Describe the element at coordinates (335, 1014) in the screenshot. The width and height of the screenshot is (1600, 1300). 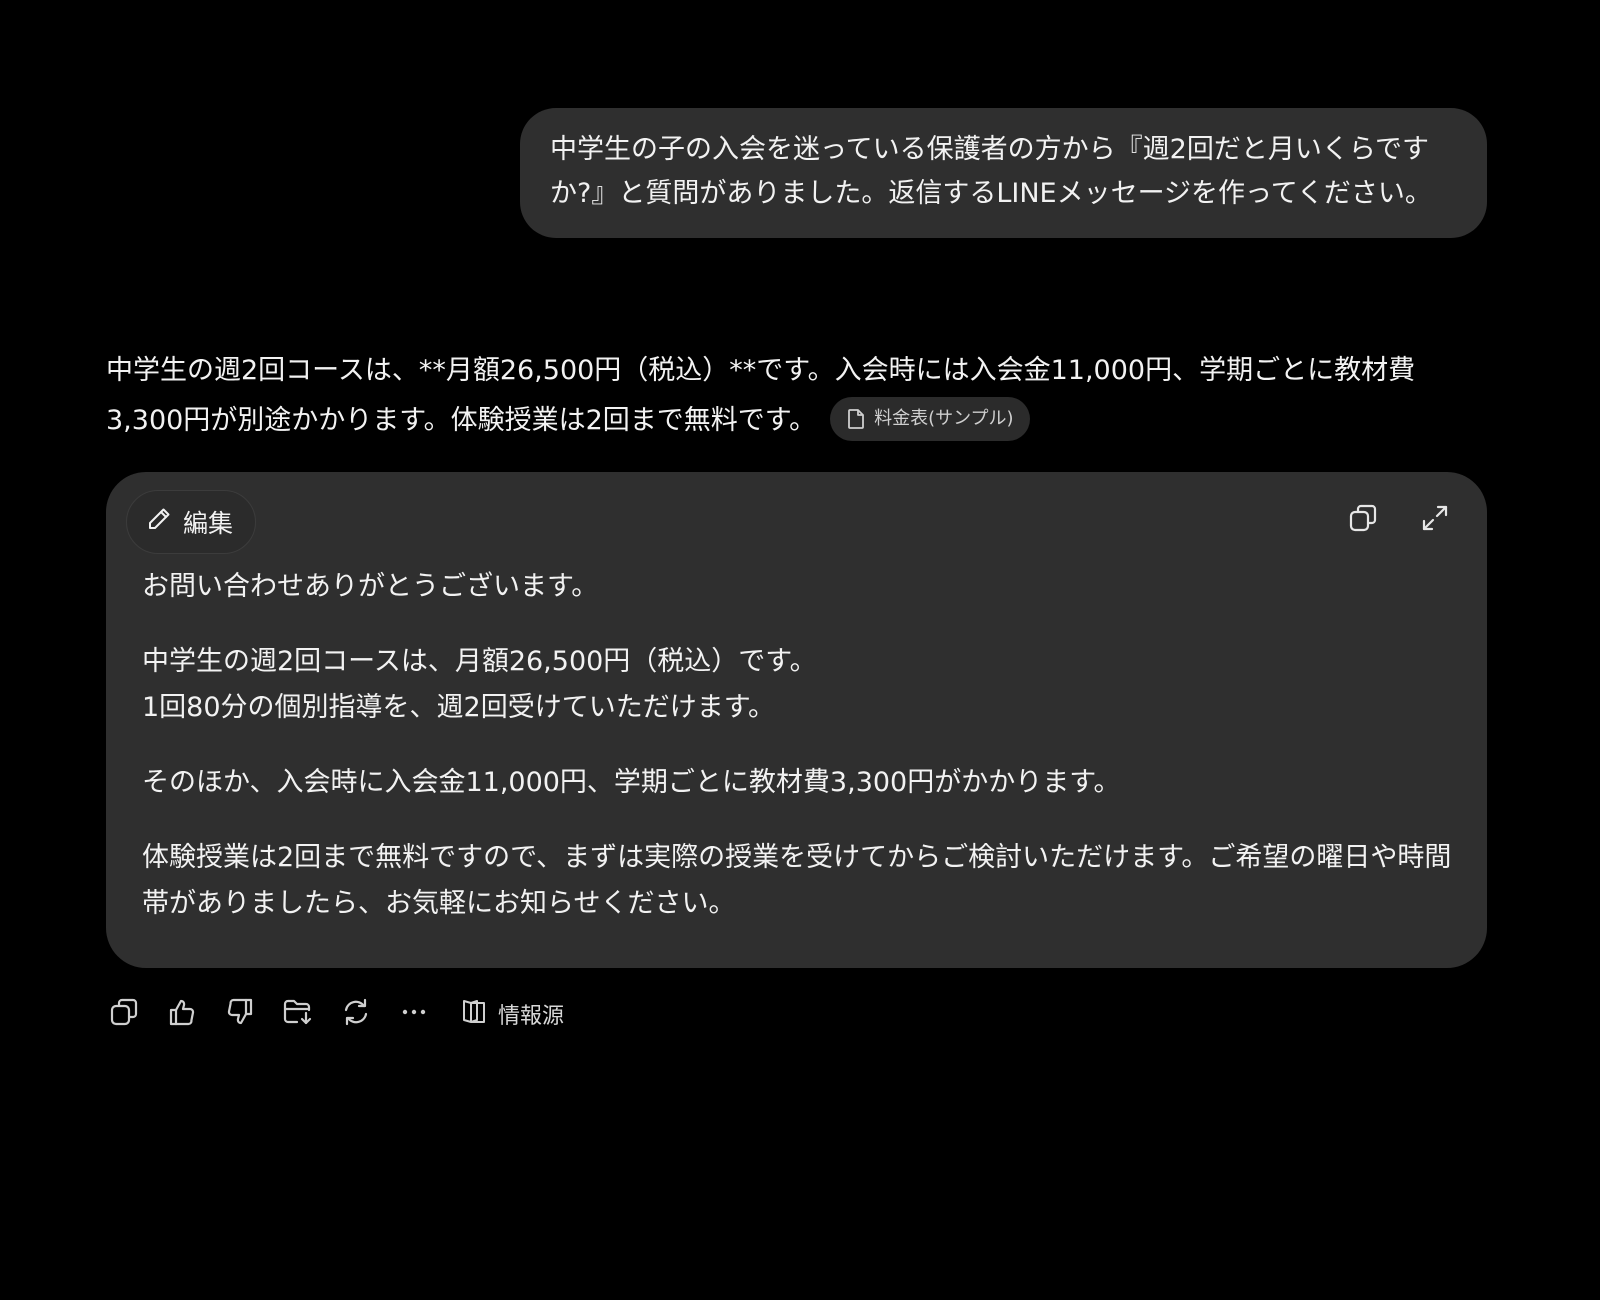
I see `response-action-bar: 情報源` at that location.